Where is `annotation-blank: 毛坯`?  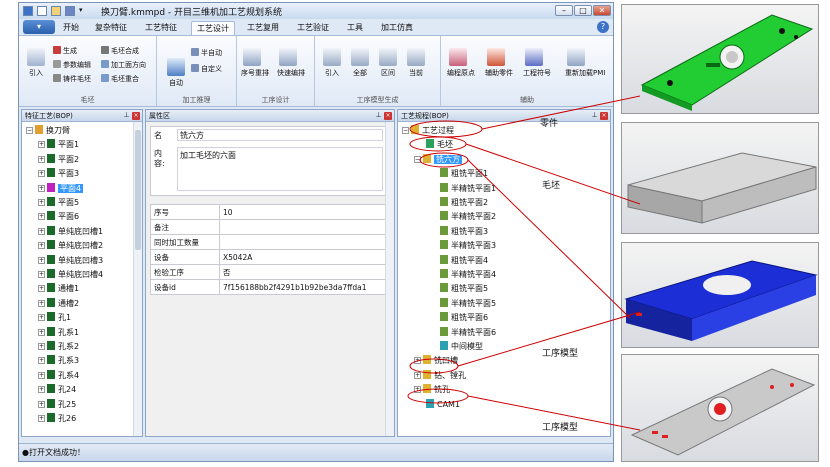
annotation-blank: 毛坯 is located at coordinates (551, 186).